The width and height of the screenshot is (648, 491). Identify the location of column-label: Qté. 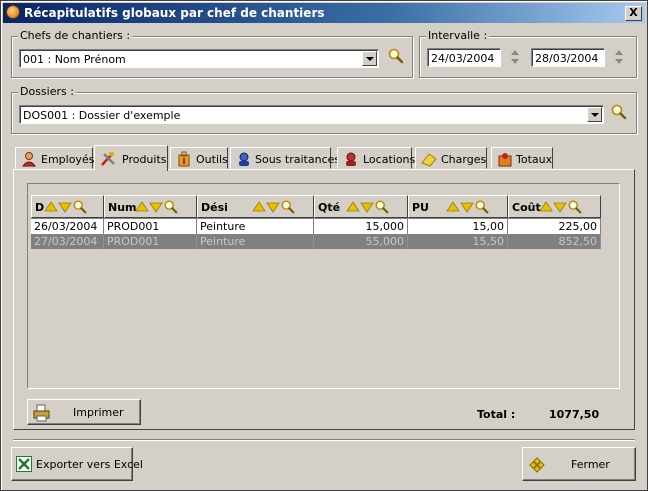
(329, 207).